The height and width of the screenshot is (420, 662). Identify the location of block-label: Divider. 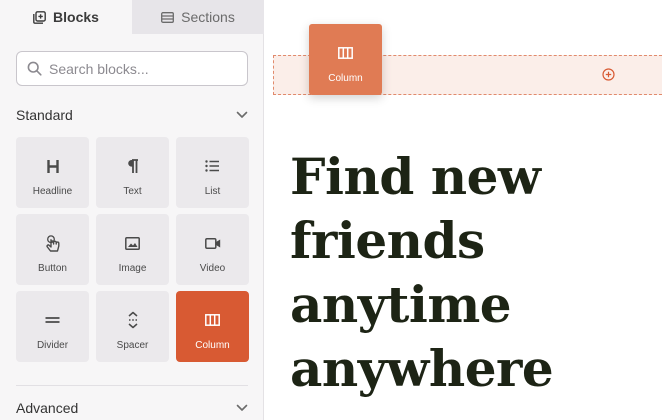
(52, 345).